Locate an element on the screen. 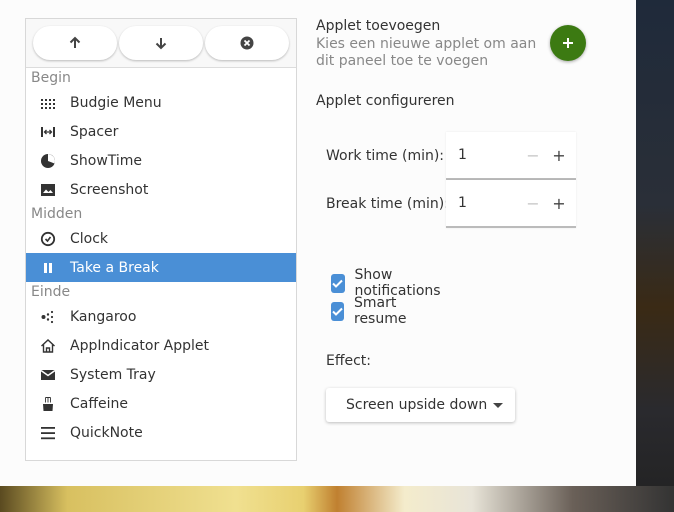  smart-resume-row: Smart resume is located at coordinates (371, 311).